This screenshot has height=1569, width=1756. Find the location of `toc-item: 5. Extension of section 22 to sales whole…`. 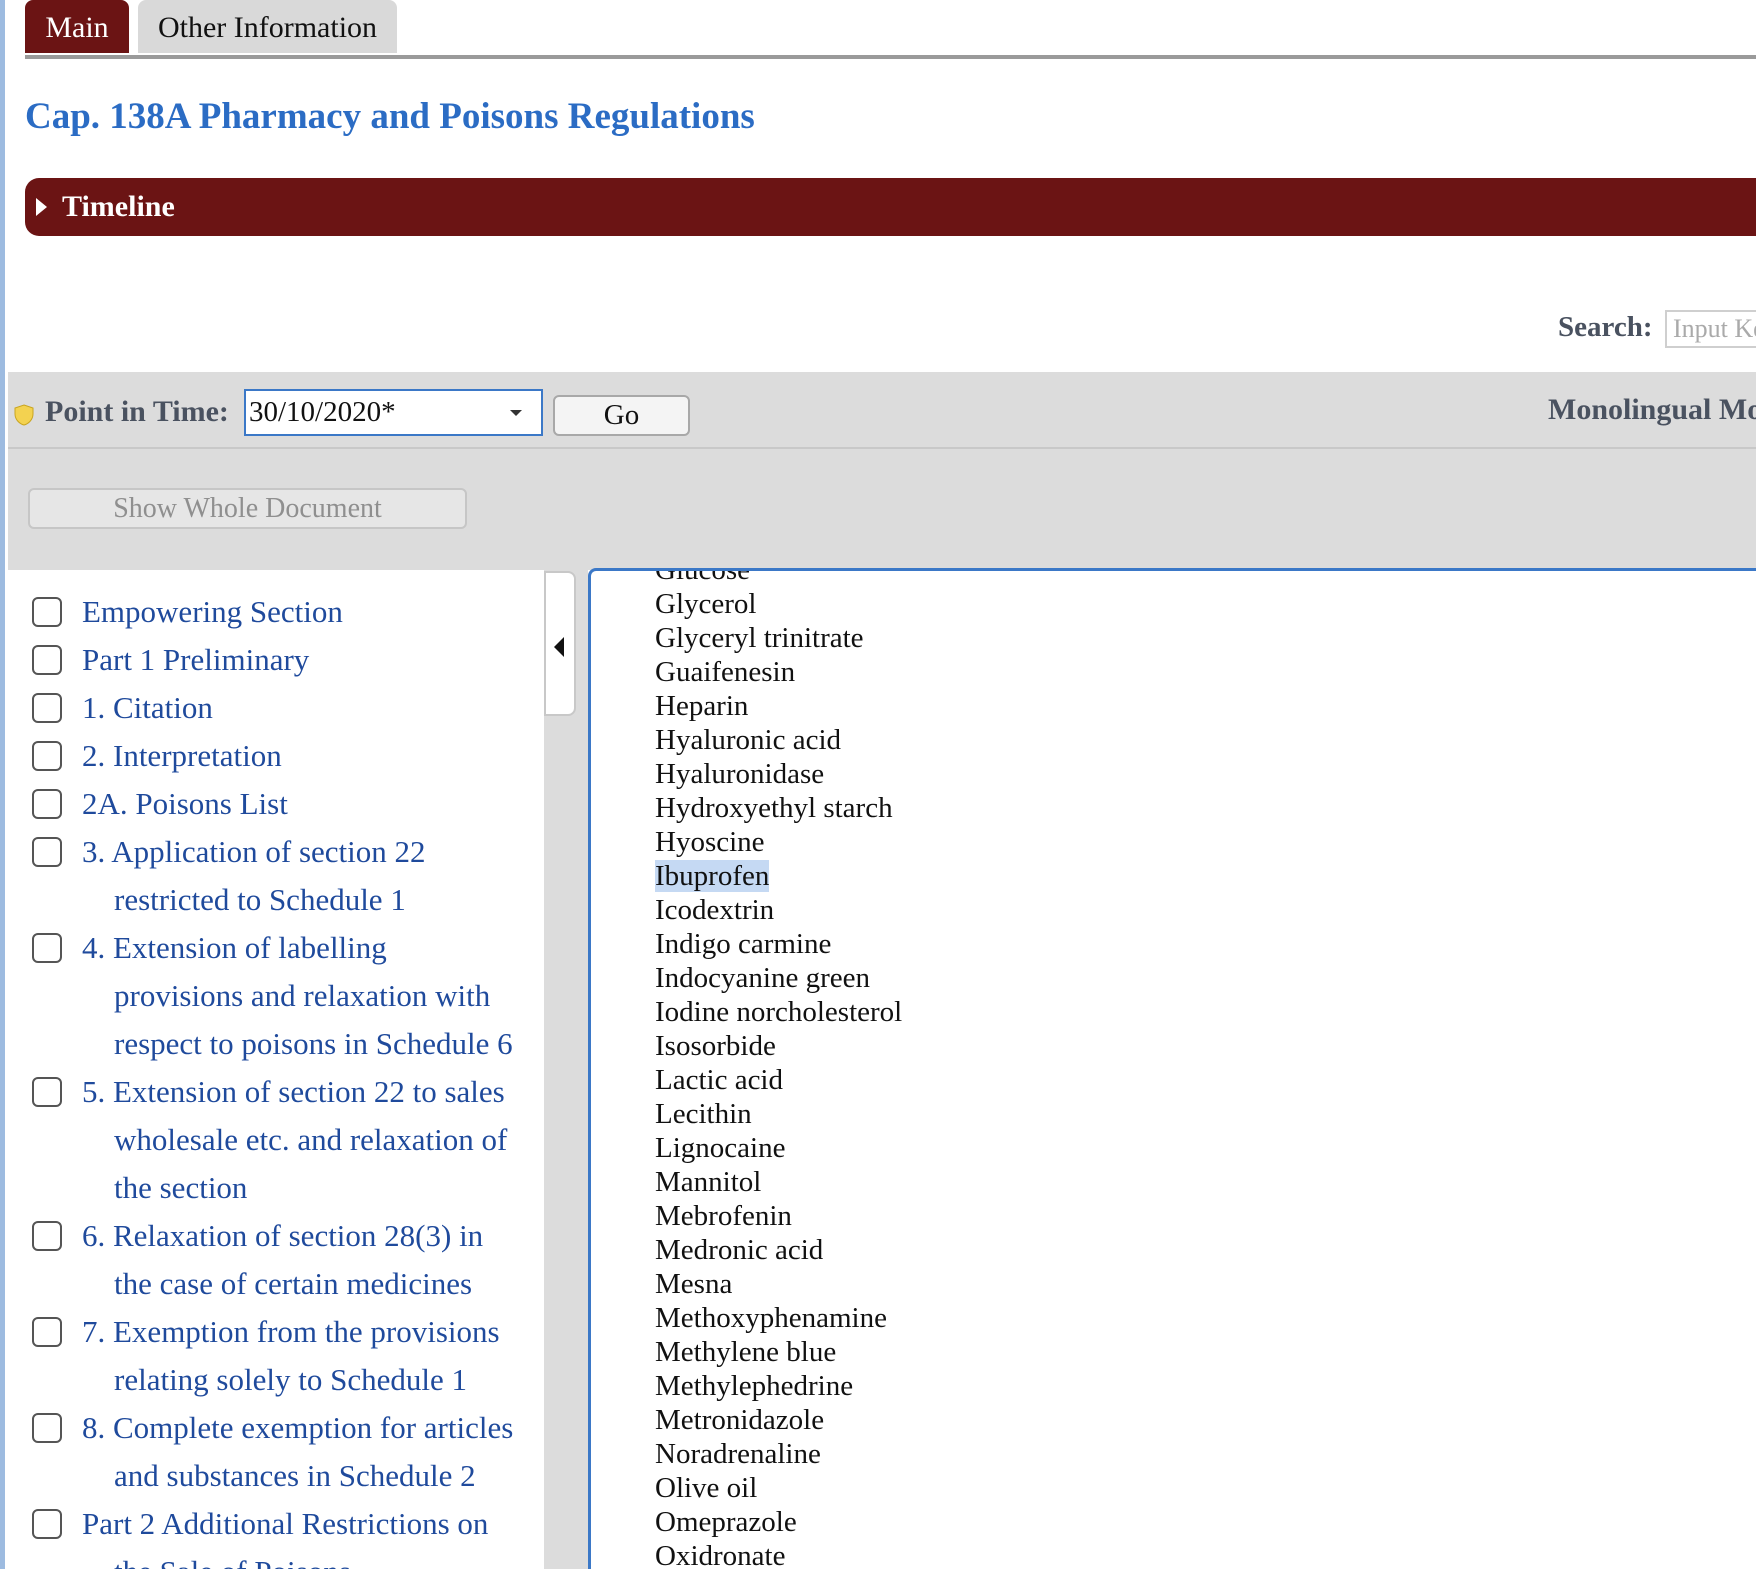

toc-item: 5. Extension of section 22 to sales whole… is located at coordinates (276, 1140).